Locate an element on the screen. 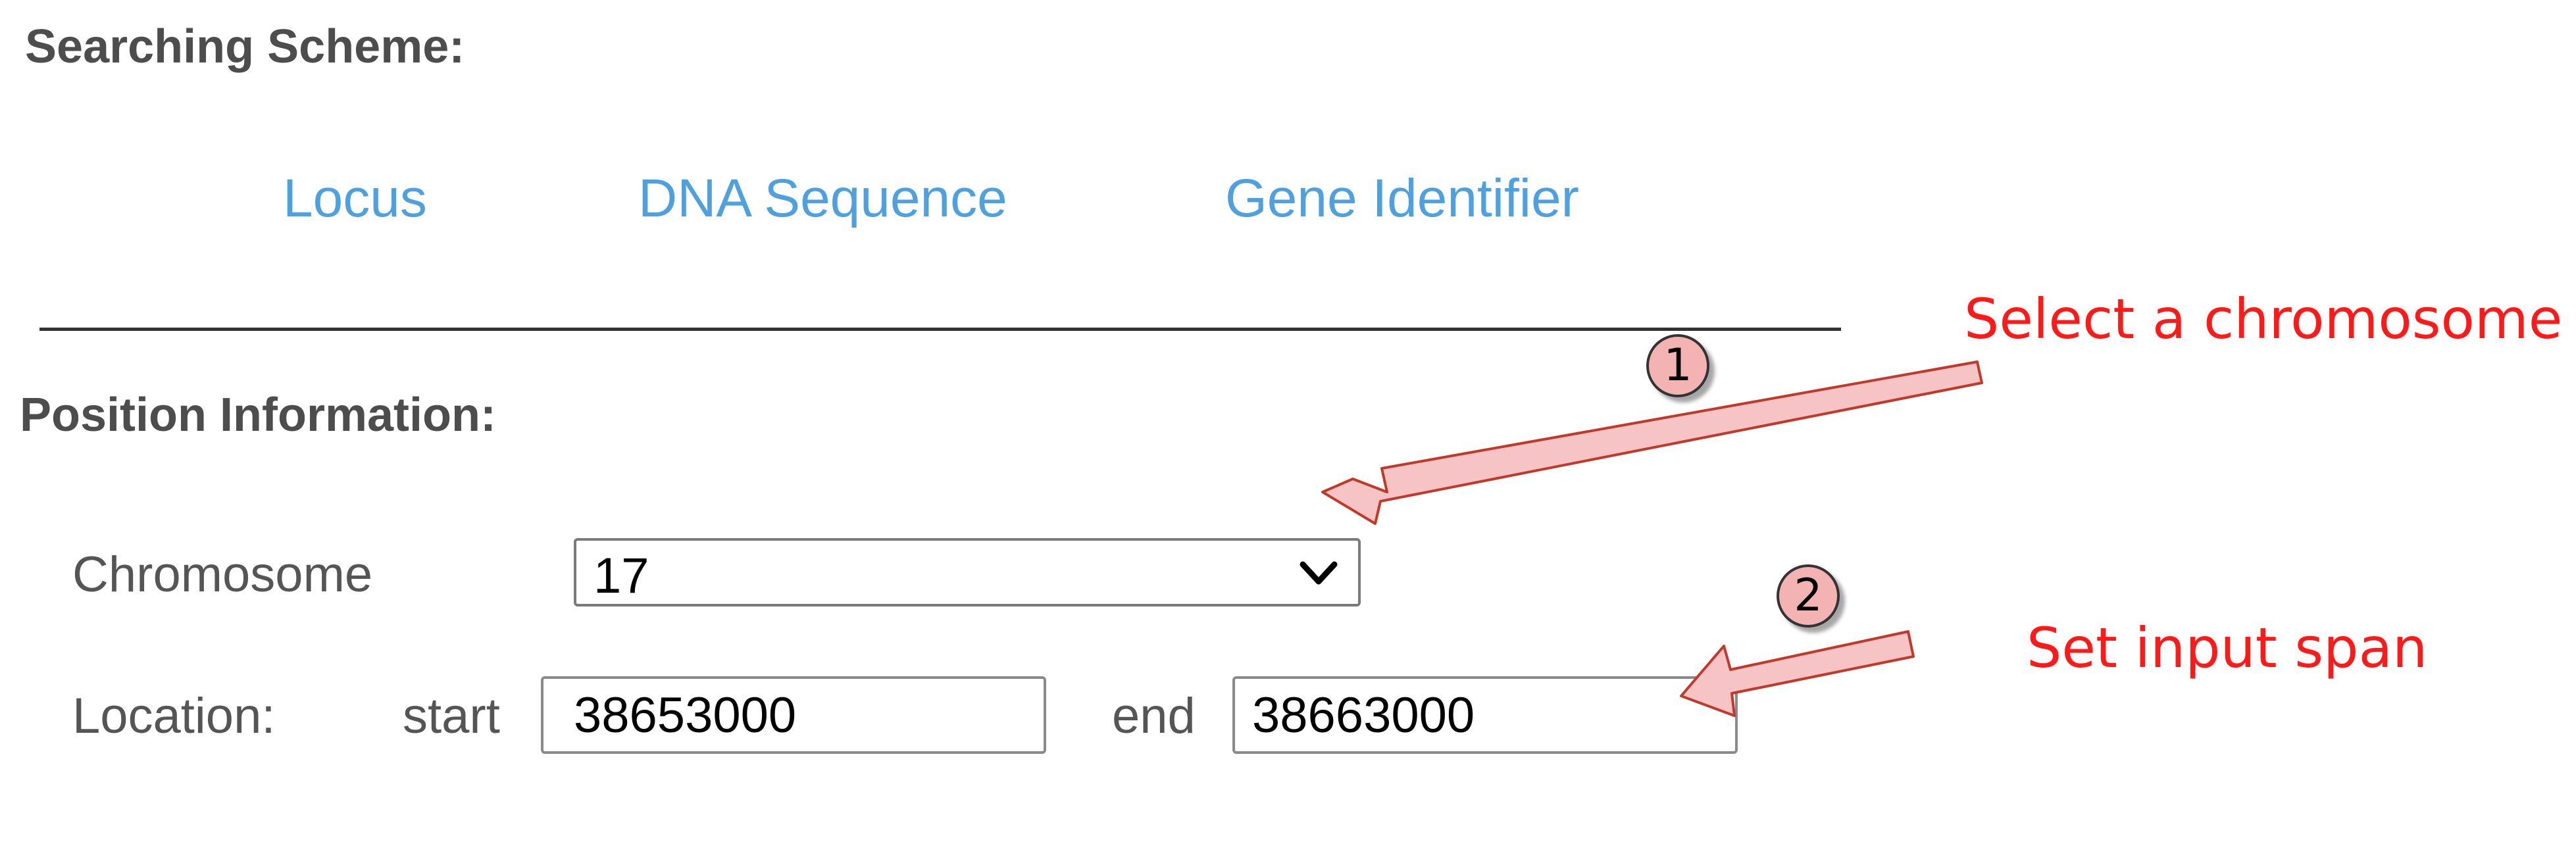 Image resolution: width=2576 pixels, height=842 pixels. location-label: Location: is located at coordinates (174, 716).